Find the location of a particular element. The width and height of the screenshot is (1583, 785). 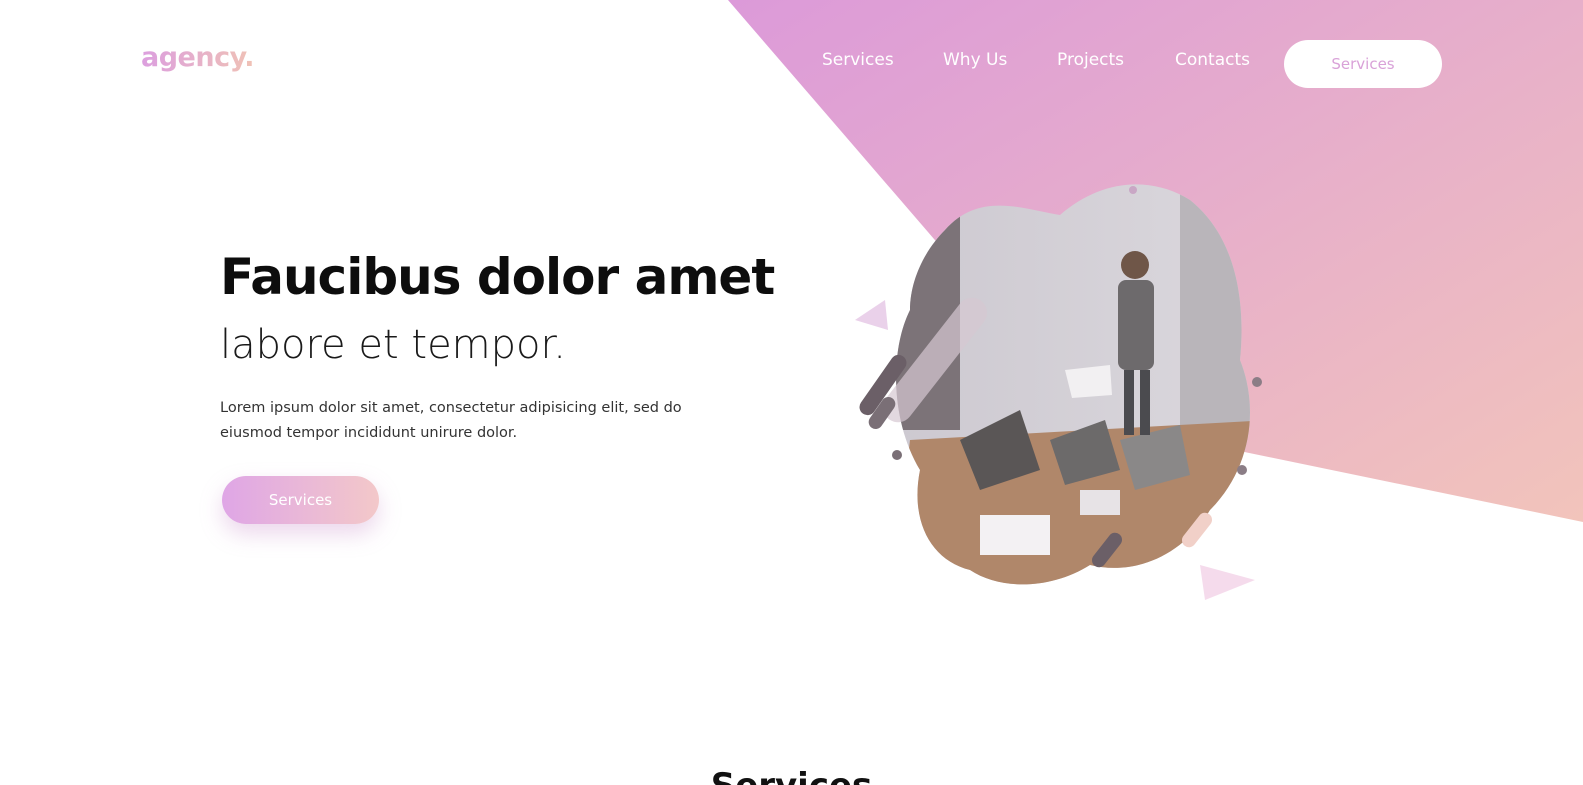

hero-title: Faucibus dolor amet is located at coordinates (497, 277).